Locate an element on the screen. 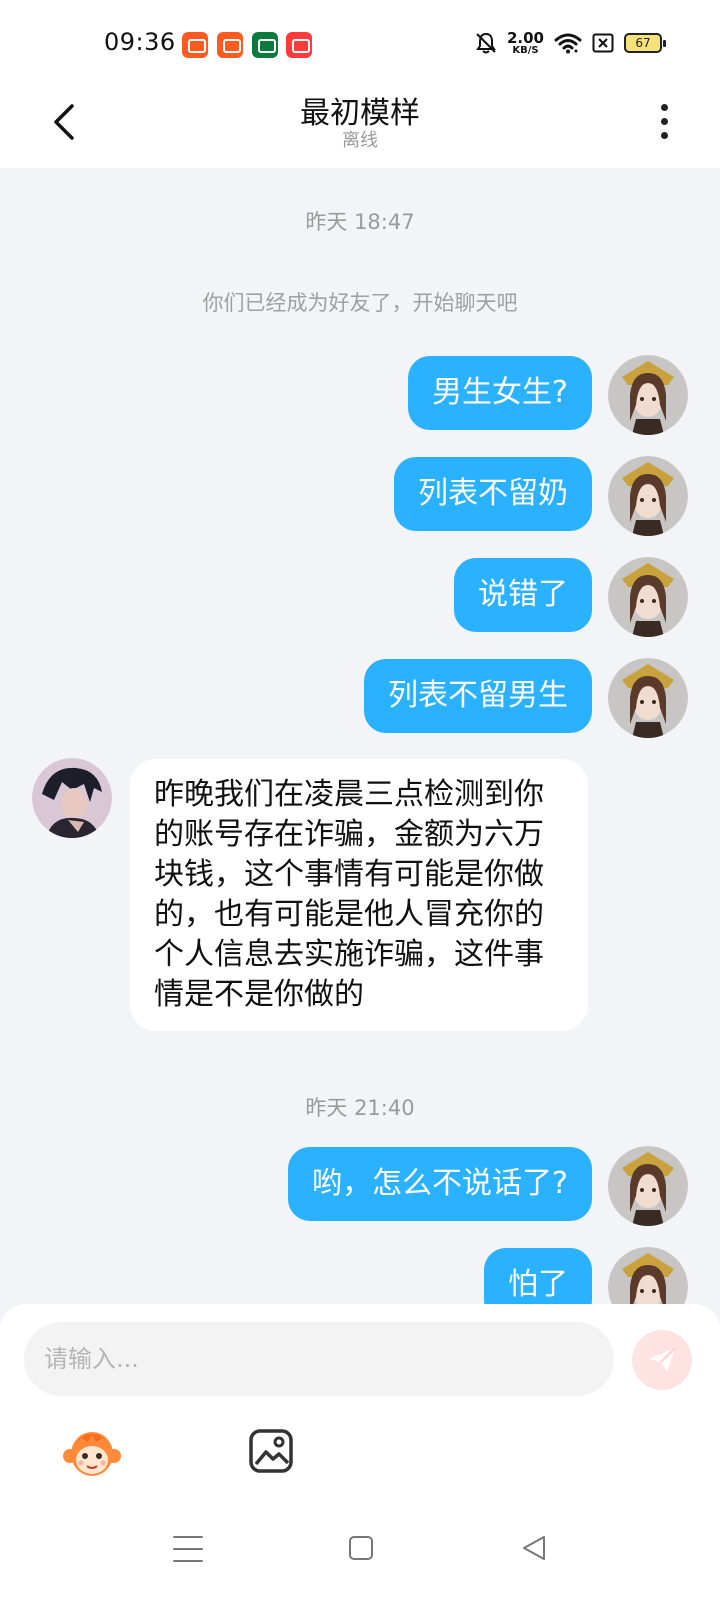 This screenshot has height=1600, width=720. contact-avatar is located at coordinates (72, 798).